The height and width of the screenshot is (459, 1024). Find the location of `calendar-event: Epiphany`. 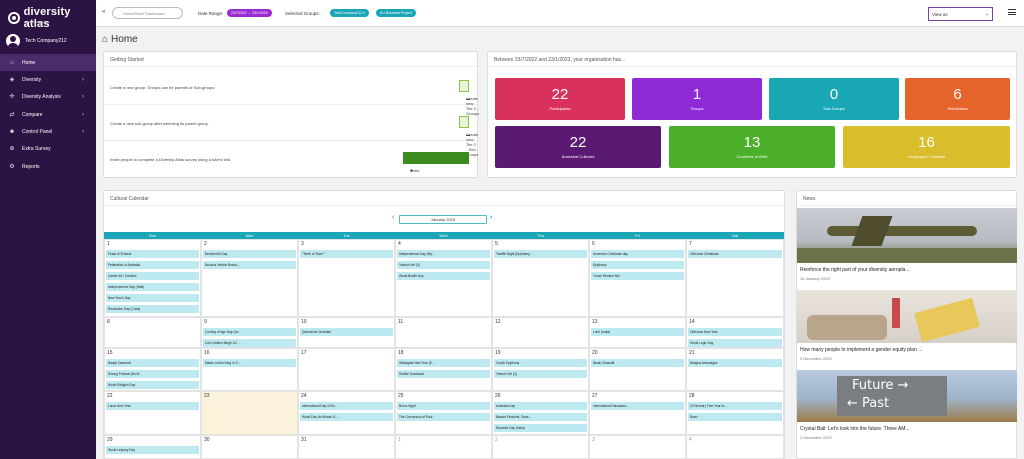

calendar-event: Epiphany is located at coordinates (637, 265).